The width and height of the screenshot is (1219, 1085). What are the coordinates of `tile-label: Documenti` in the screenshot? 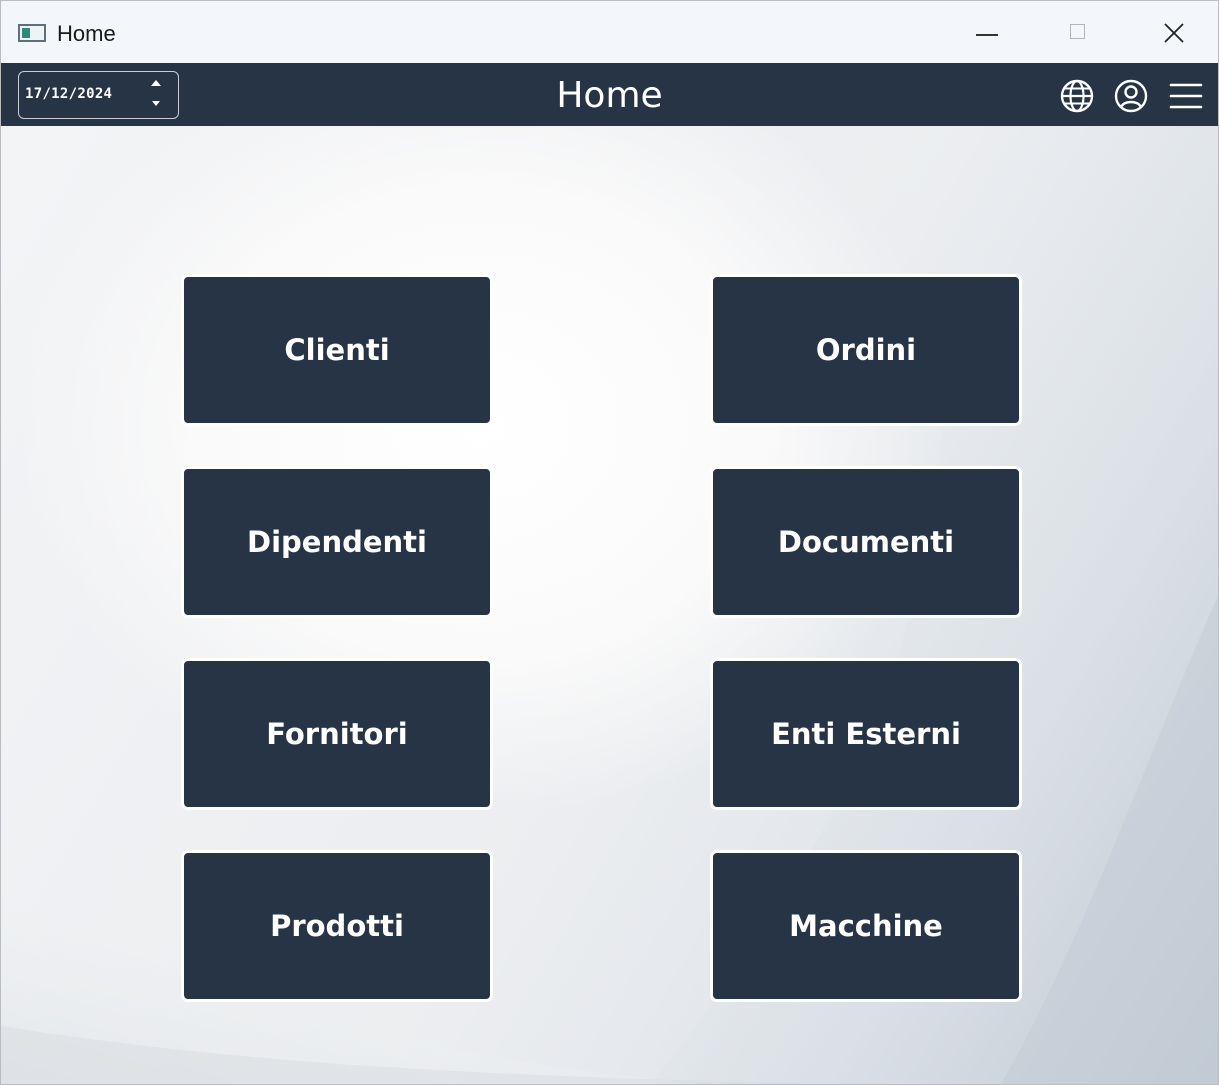 It's located at (866, 542).